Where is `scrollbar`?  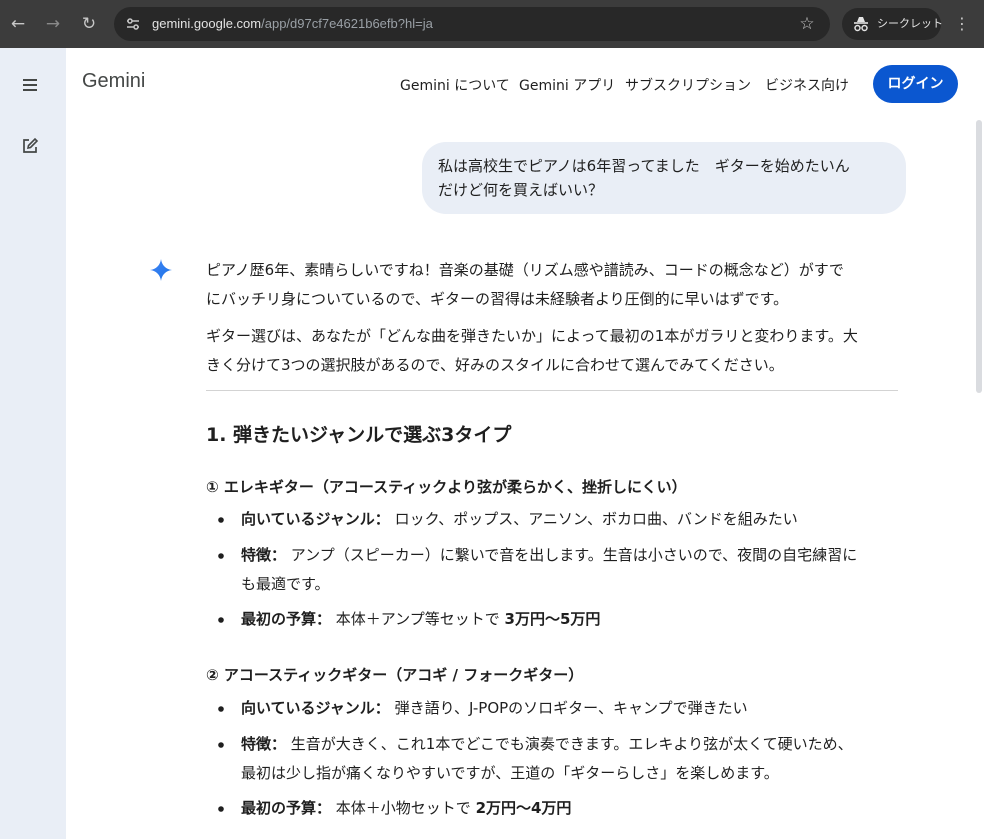
scrollbar is located at coordinates (979, 256).